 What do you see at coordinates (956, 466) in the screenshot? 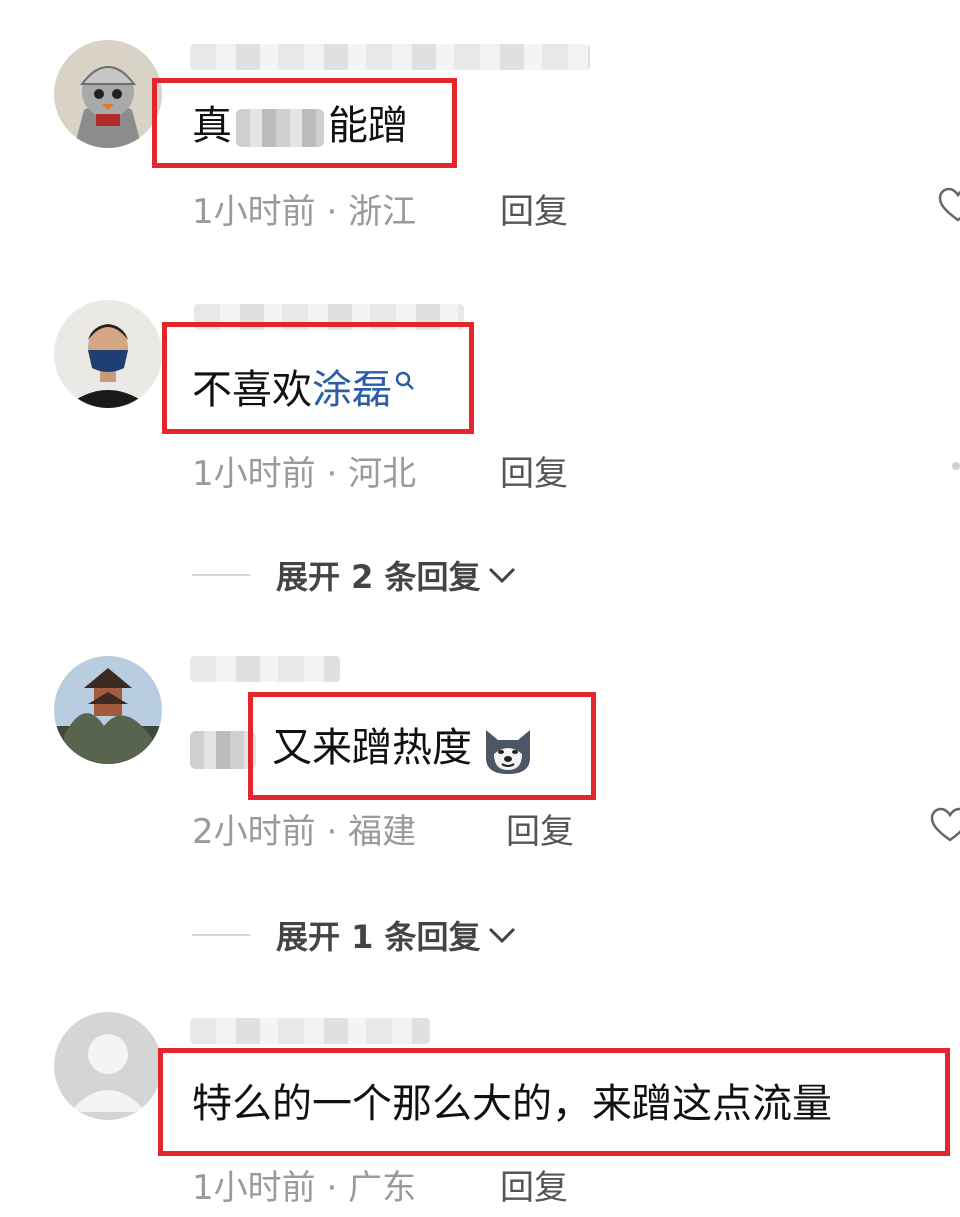
I see `scroll-dot` at bounding box center [956, 466].